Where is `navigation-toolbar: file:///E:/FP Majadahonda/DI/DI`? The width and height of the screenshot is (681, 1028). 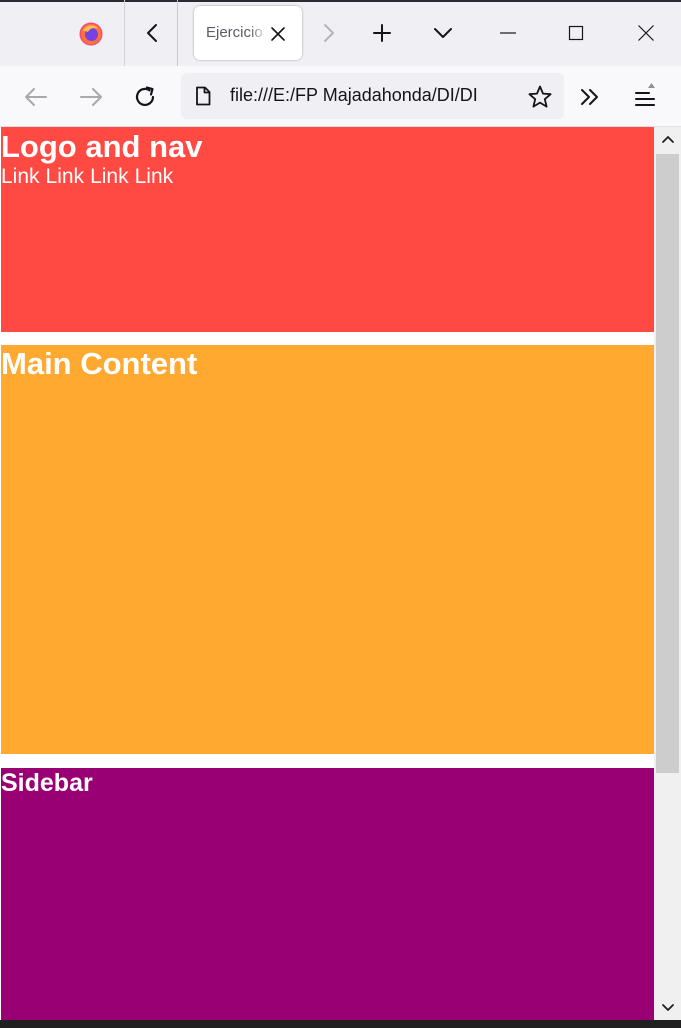
navigation-toolbar: file:///E:/FP Majadahonda/DI/DI is located at coordinates (340, 96).